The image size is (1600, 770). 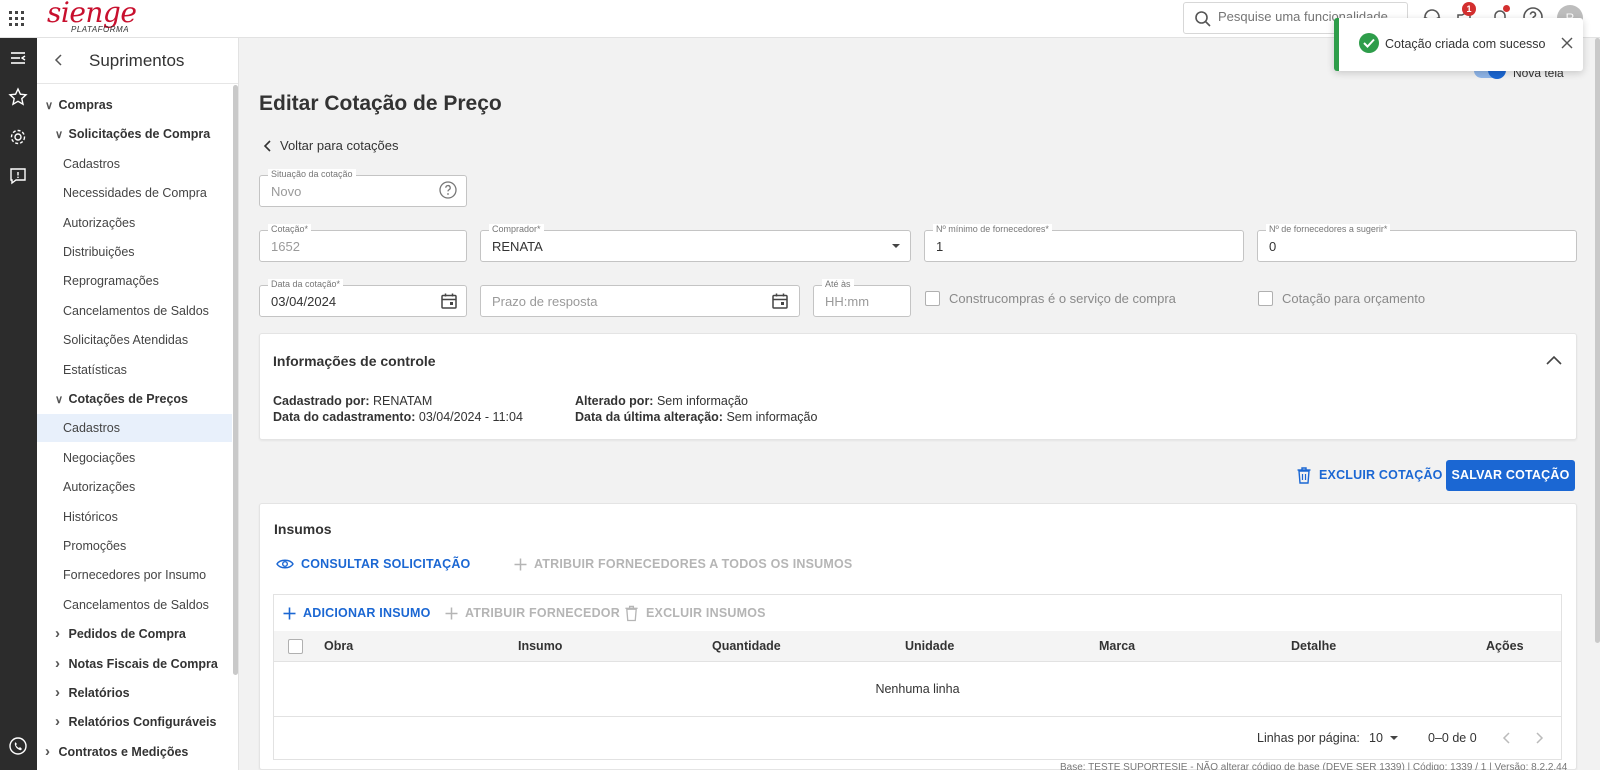 I want to click on rows-per-page-value: 10, so click(x=1376, y=738).